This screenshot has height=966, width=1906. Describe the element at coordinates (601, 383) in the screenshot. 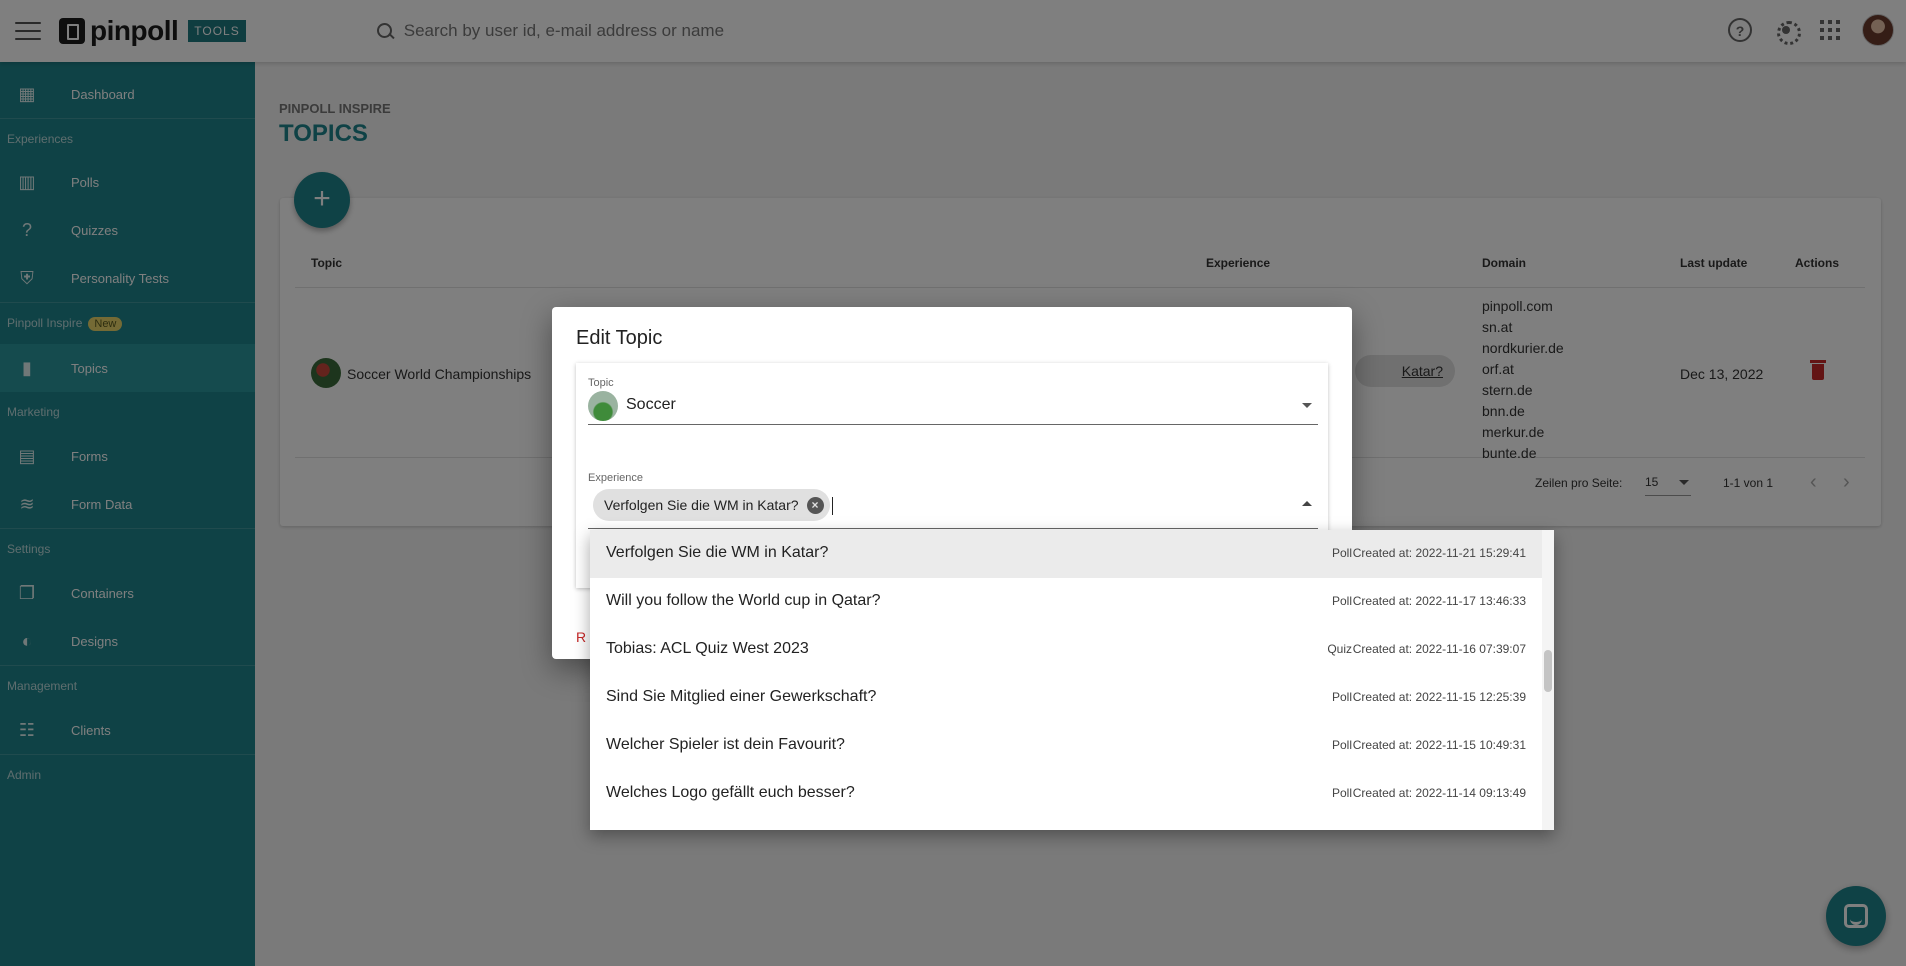

I see `topic-field-label: Topic` at that location.